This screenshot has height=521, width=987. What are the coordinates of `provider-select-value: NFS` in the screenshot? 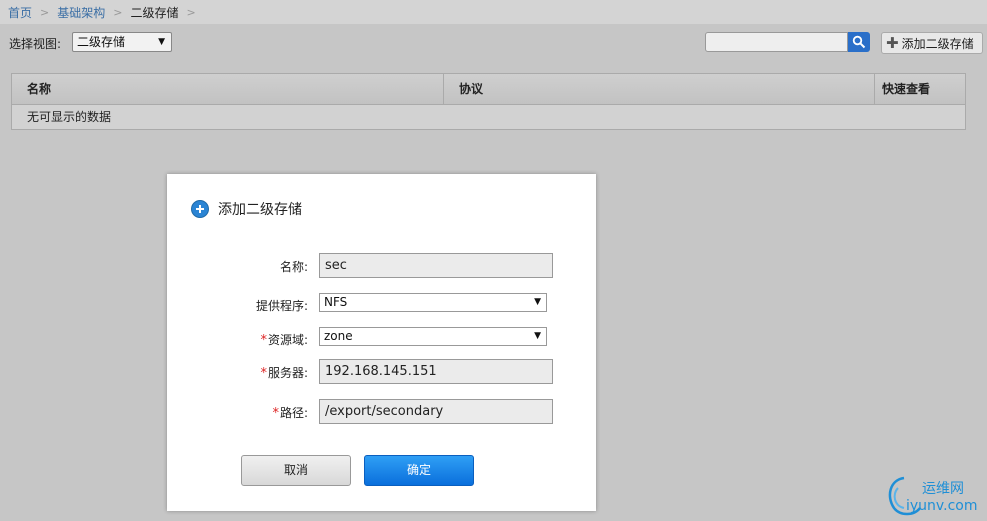 It's located at (336, 302).